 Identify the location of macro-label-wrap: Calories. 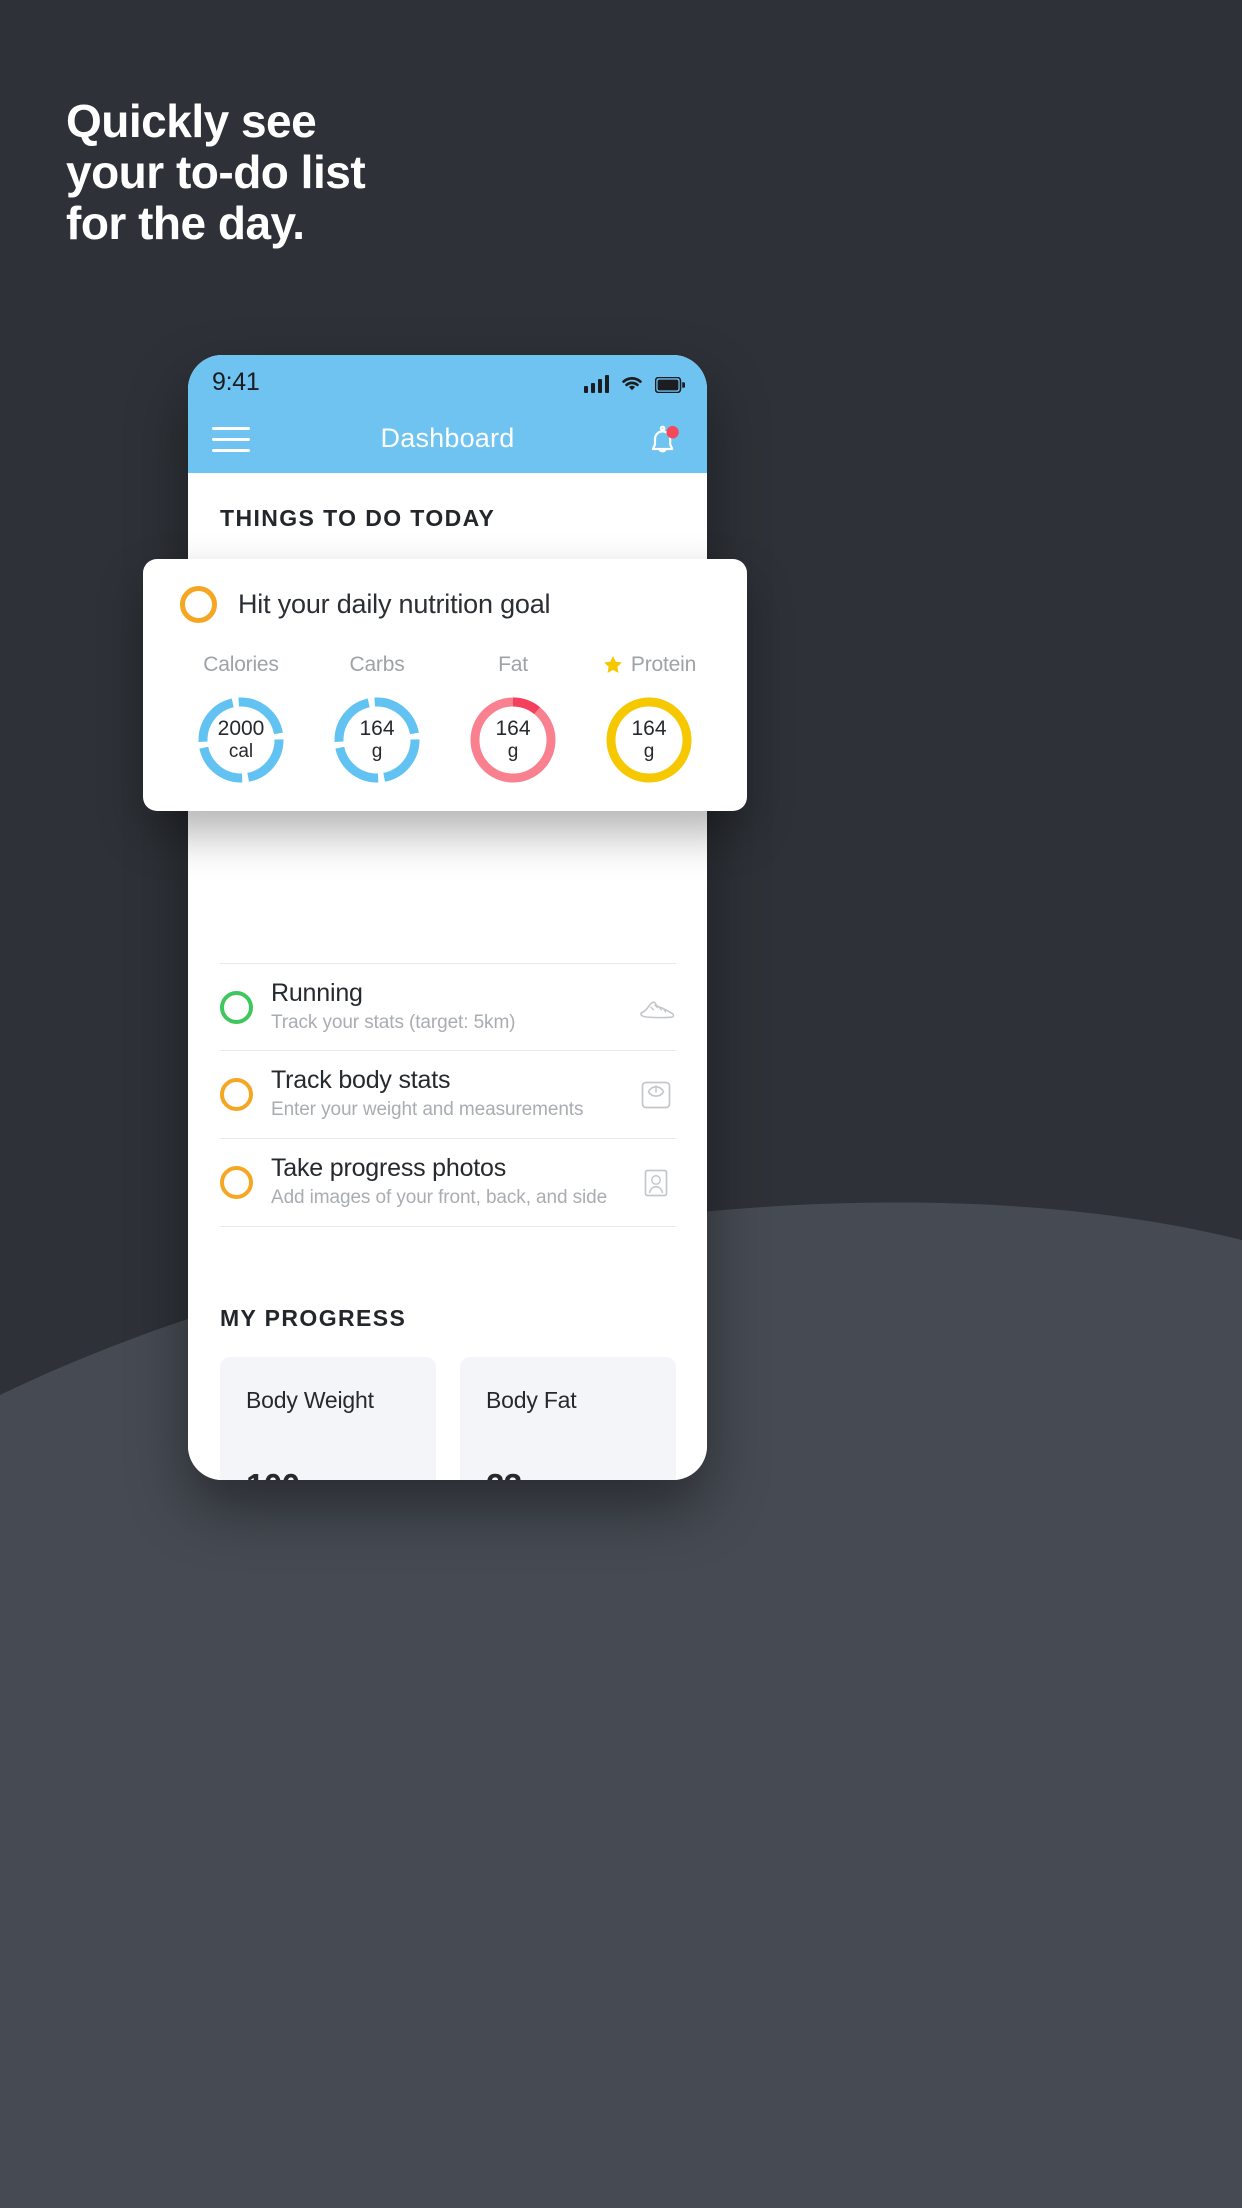
(241, 665).